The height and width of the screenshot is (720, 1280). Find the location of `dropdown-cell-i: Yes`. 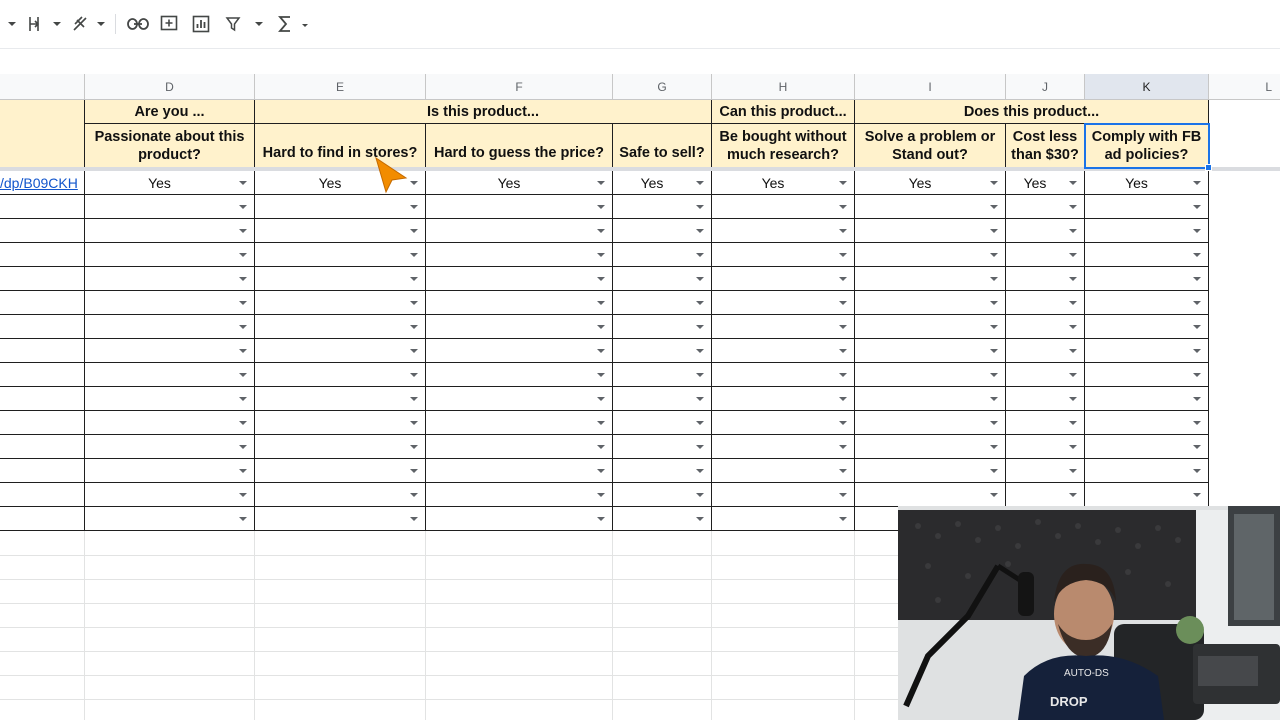

dropdown-cell-i: Yes is located at coordinates (930, 183).